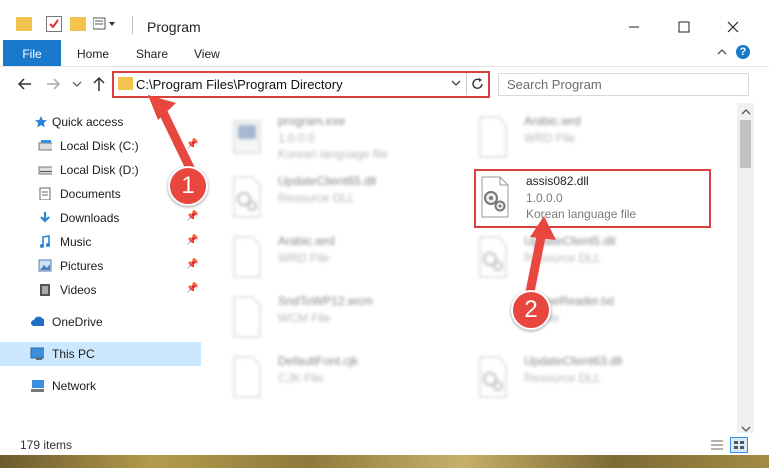 The image size is (769, 468). What do you see at coordinates (536, 262) in the screenshot?
I see `arrow-two` at bounding box center [536, 262].